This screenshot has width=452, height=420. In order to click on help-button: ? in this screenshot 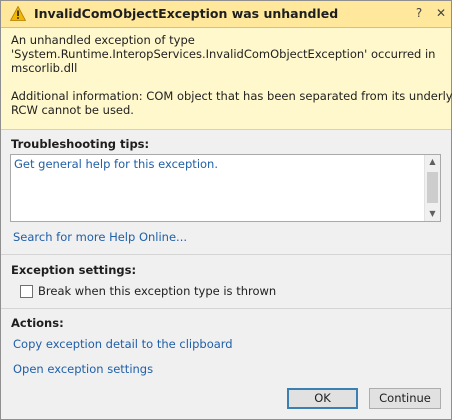, I will do `click(419, 13)`.